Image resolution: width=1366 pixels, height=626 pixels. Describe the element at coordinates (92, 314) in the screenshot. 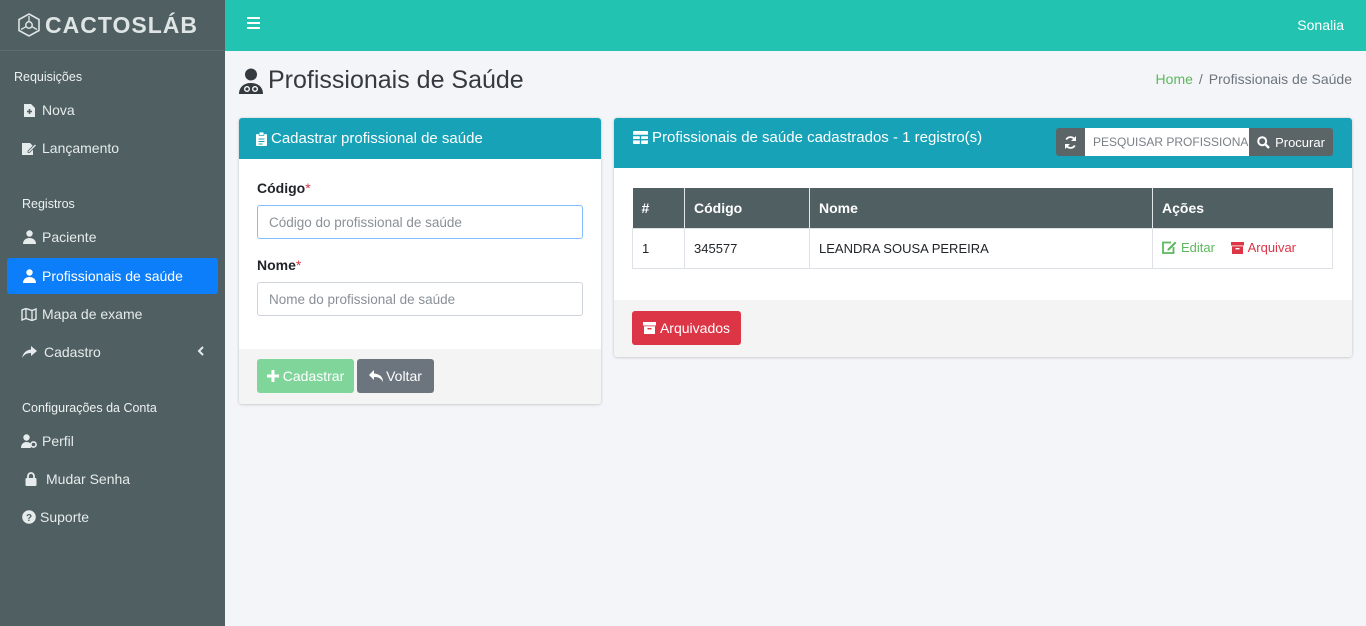

I see `sidebar-item-label: Mapa de exame` at that location.